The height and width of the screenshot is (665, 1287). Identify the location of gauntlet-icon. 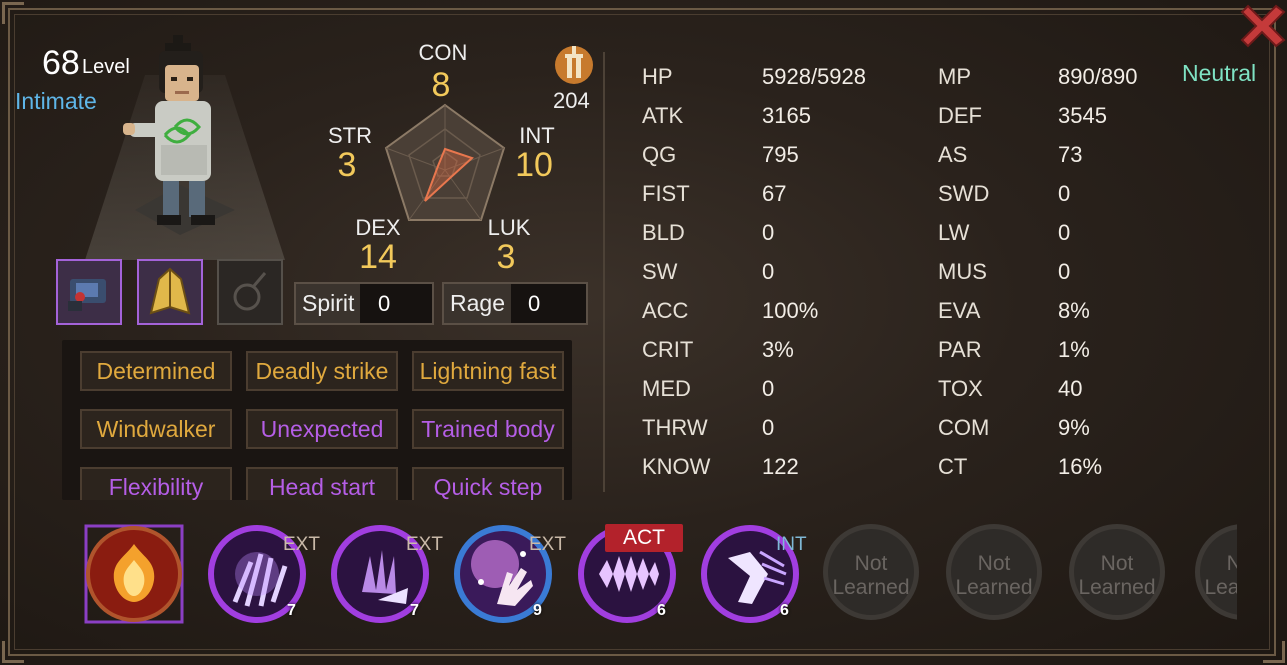
(87, 295).